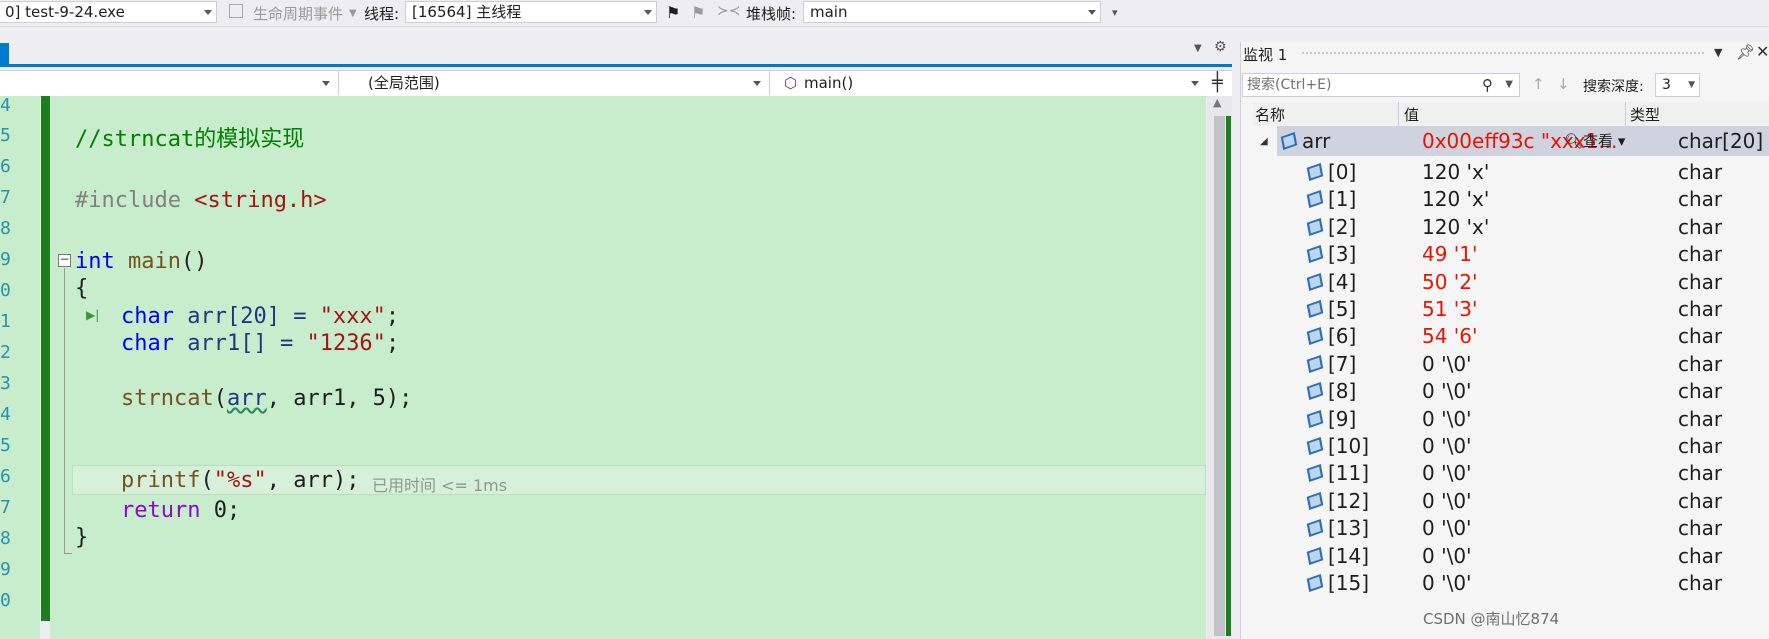 This screenshot has width=1769, height=639. What do you see at coordinates (1265, 55) in the screenshot?
I see `watch-panel-title: 监视 1` at bounding box center [1265, 55].